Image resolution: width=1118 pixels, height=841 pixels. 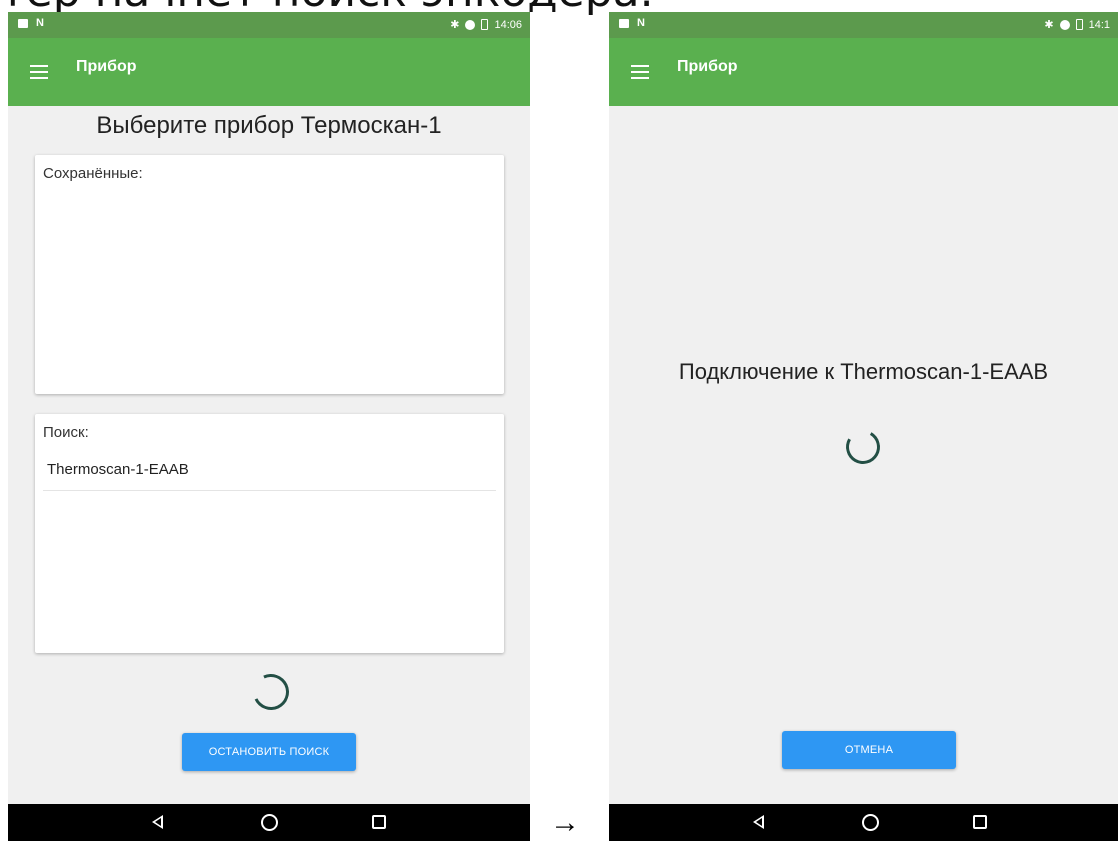 What do you see at coordinates (565, 822) in the screenshot?
I see `transition-arrow: →` at bounding box center [565, 822].